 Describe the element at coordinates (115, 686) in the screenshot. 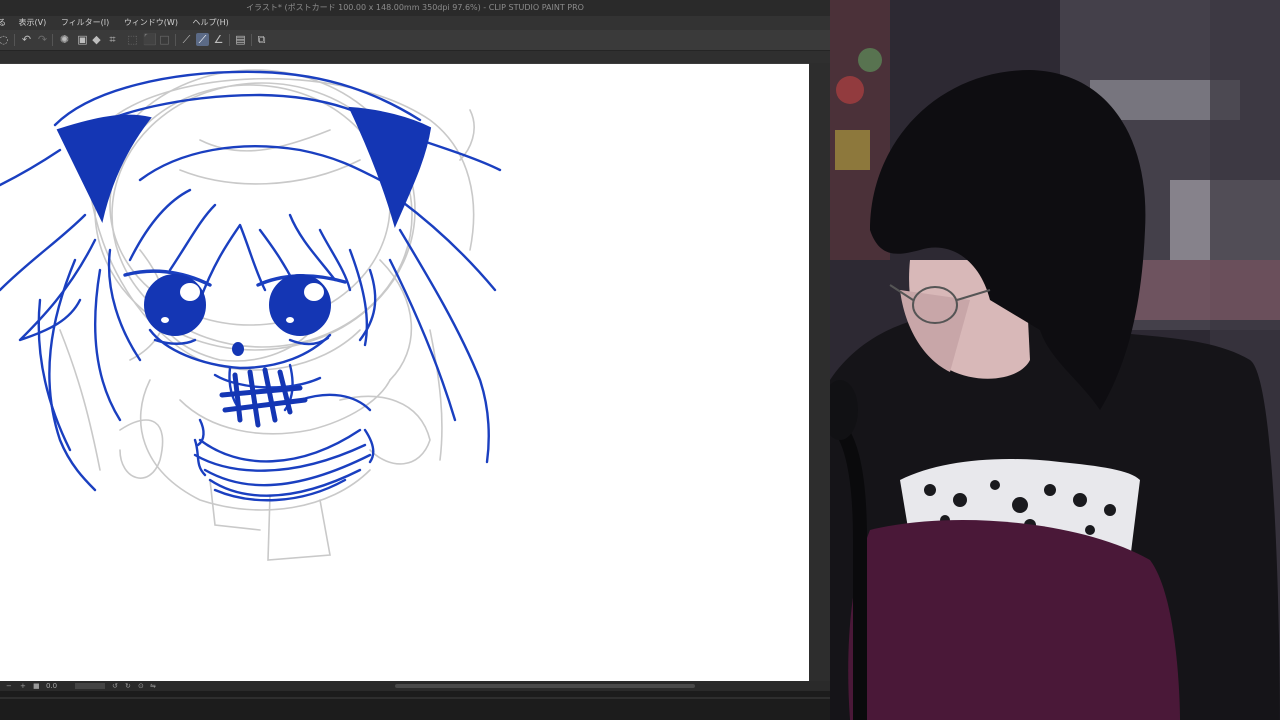

I see `rotate-left-icon: ↺` at that location.